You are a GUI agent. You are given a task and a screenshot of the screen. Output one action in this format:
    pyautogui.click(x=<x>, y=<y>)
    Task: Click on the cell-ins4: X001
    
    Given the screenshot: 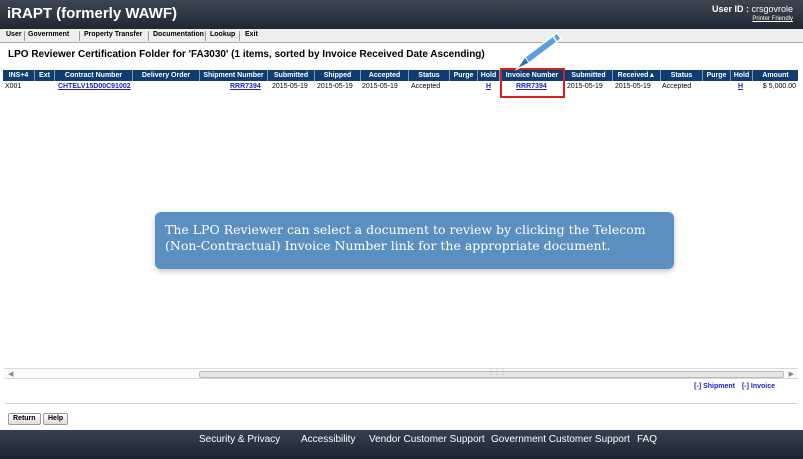 What is the action you would take?
    pyautogui.click(x=13, y=86)
    